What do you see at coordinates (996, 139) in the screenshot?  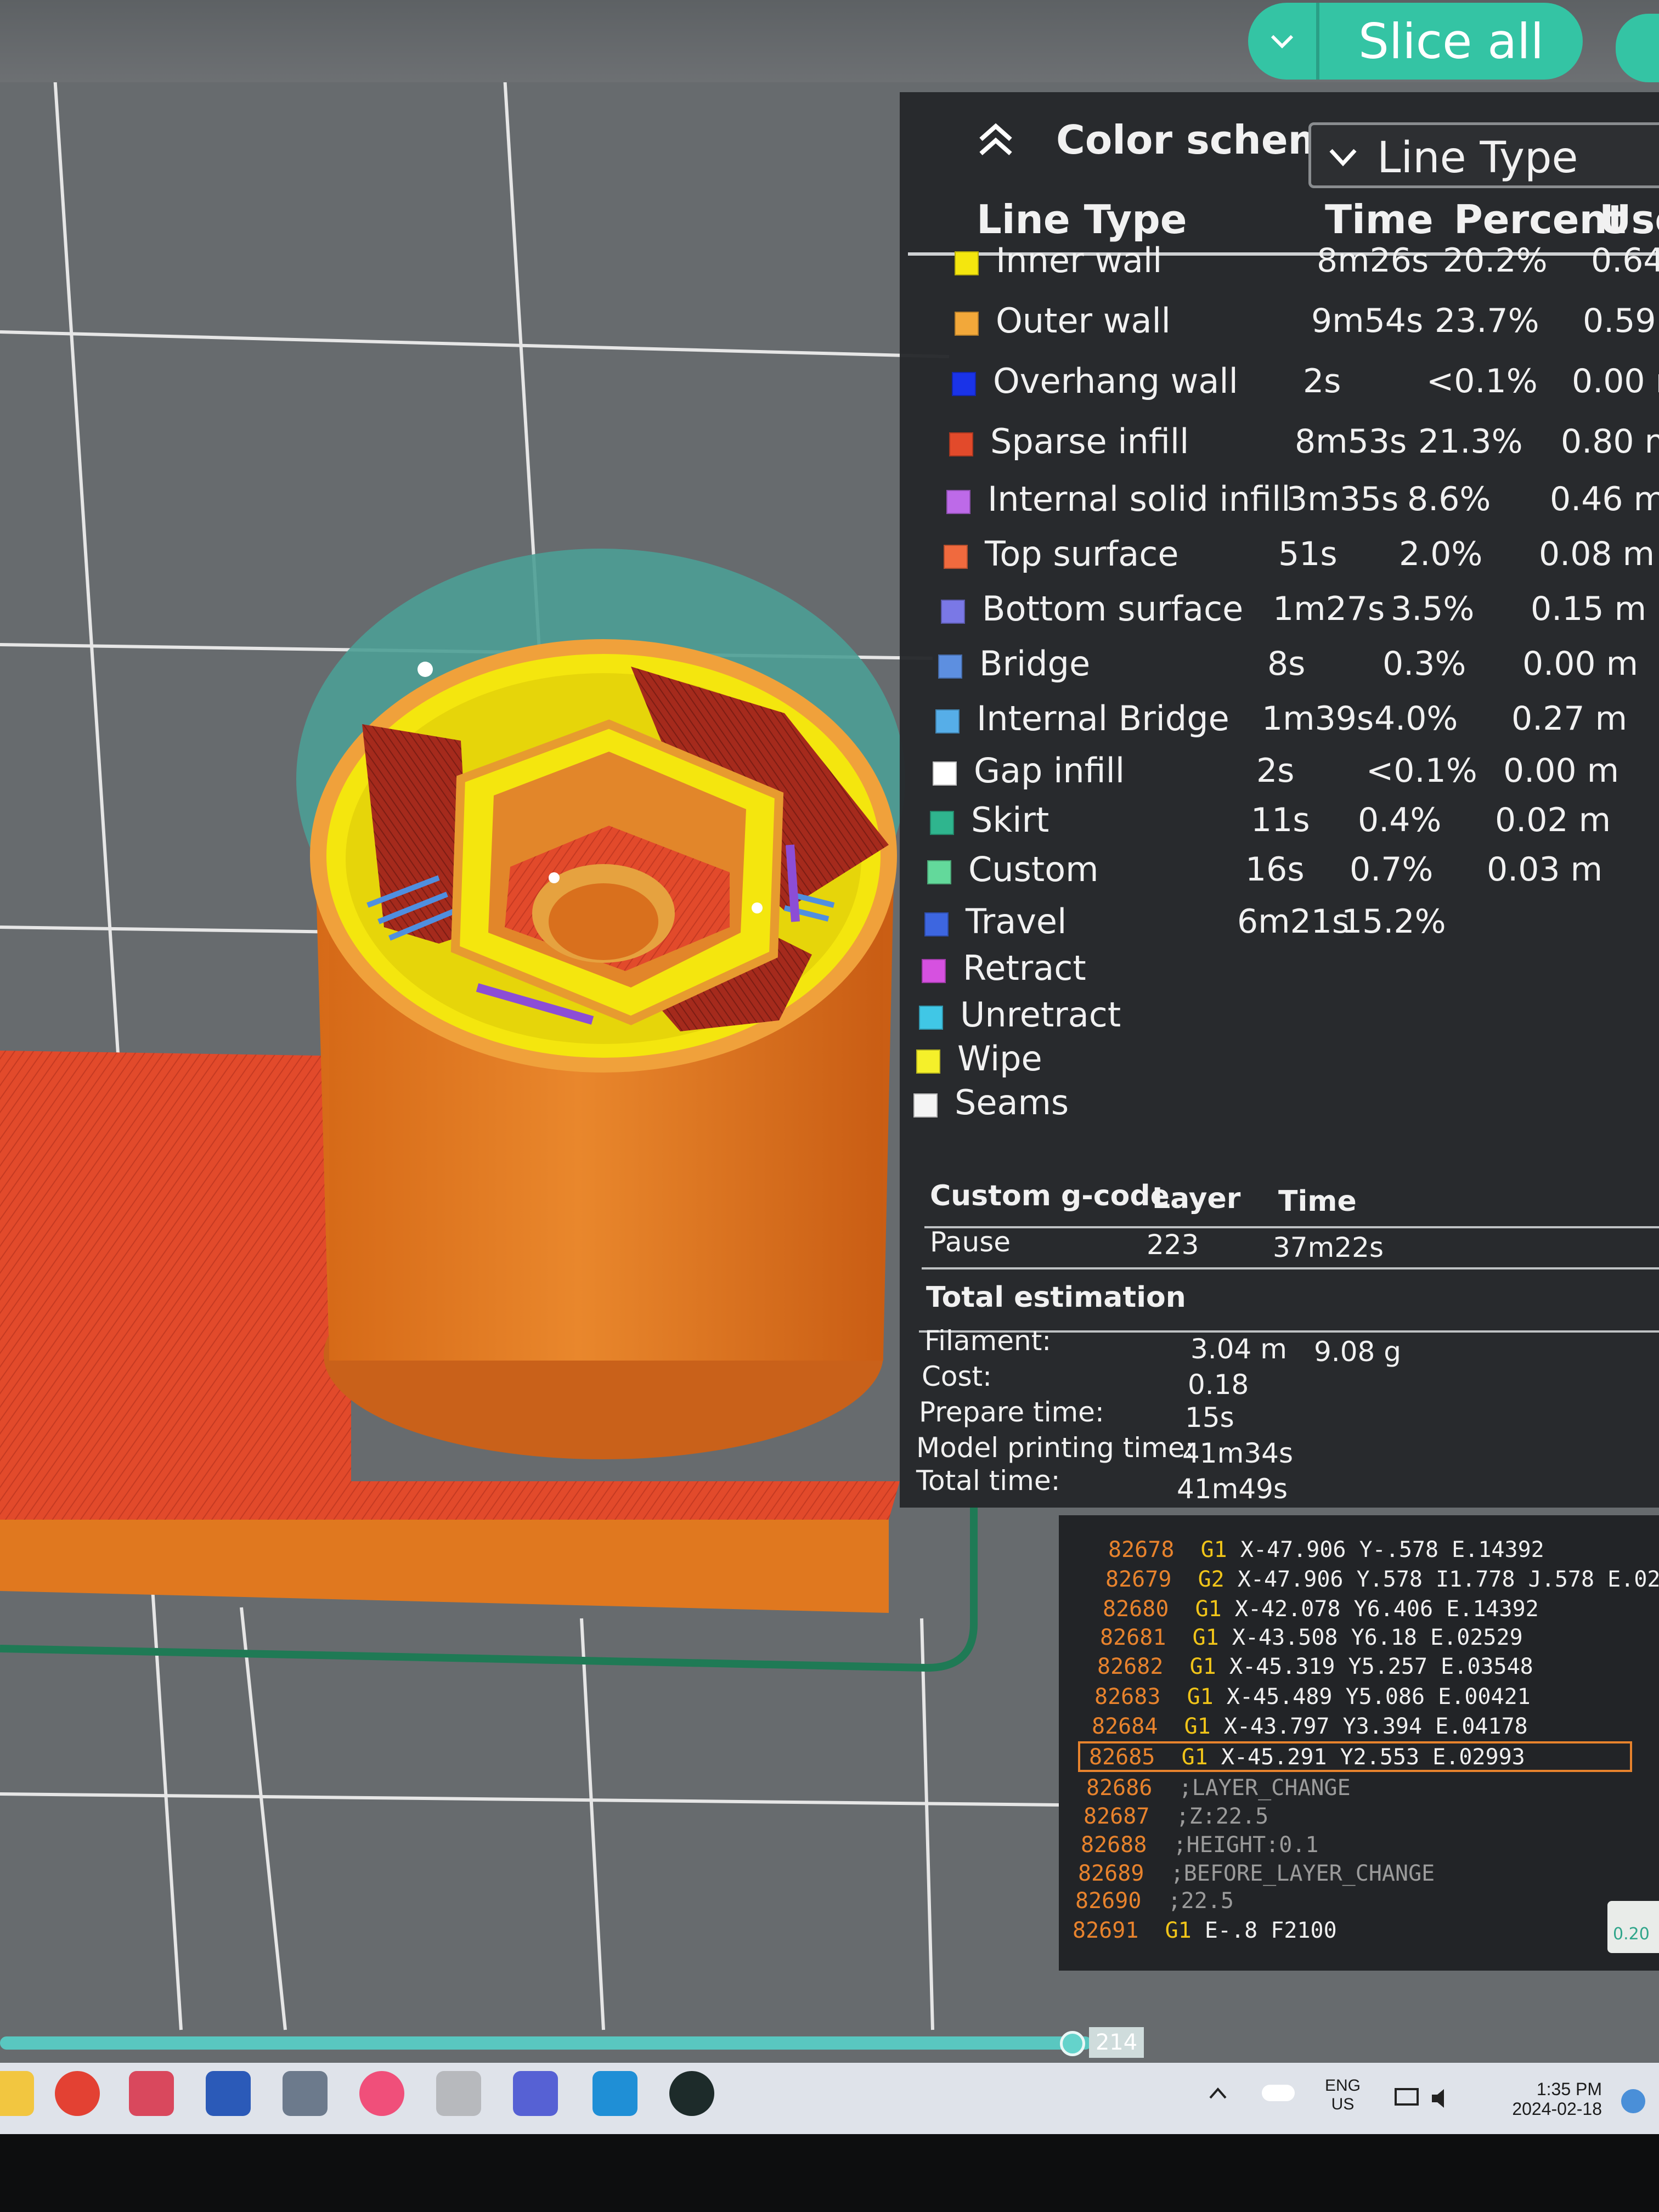 I see `double-chevron-up-icon` at bounding box center [996, 139].